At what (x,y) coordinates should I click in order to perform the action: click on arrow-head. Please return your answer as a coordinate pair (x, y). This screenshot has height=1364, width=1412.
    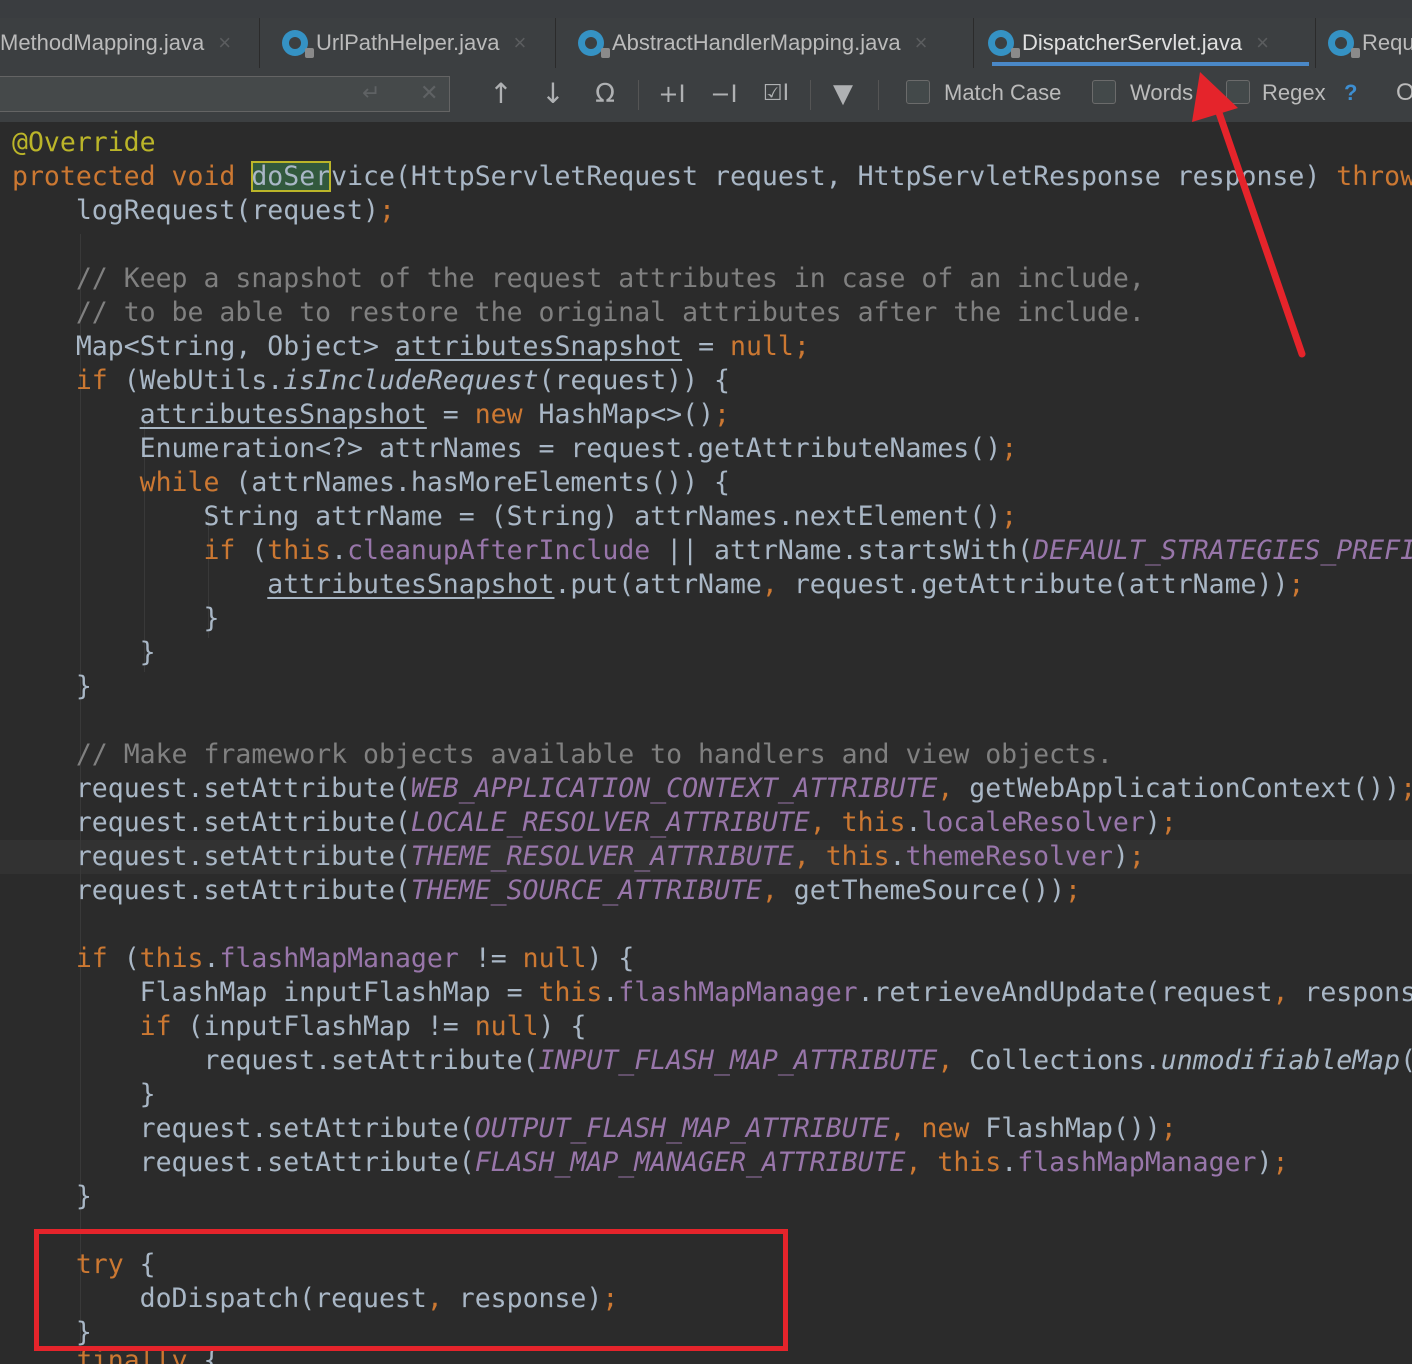
    Looking at the image, I should click on (1215, 97).